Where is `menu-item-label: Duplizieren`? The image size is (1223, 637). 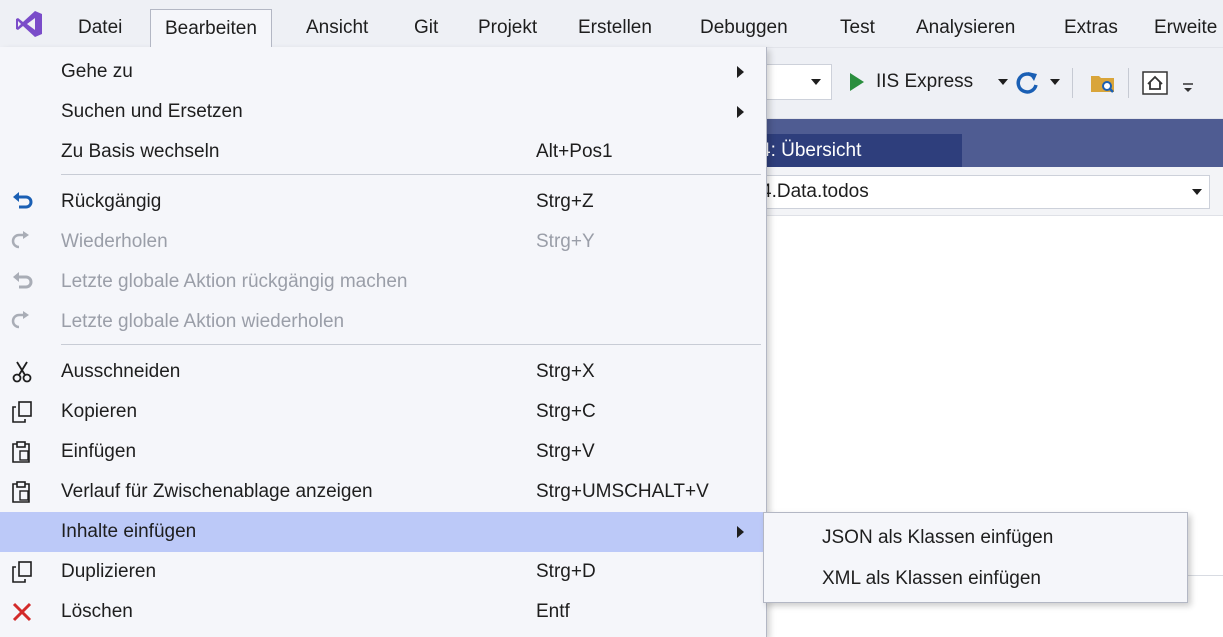 menu-item-label: Duplizieren is located at coordinates (109, 571).